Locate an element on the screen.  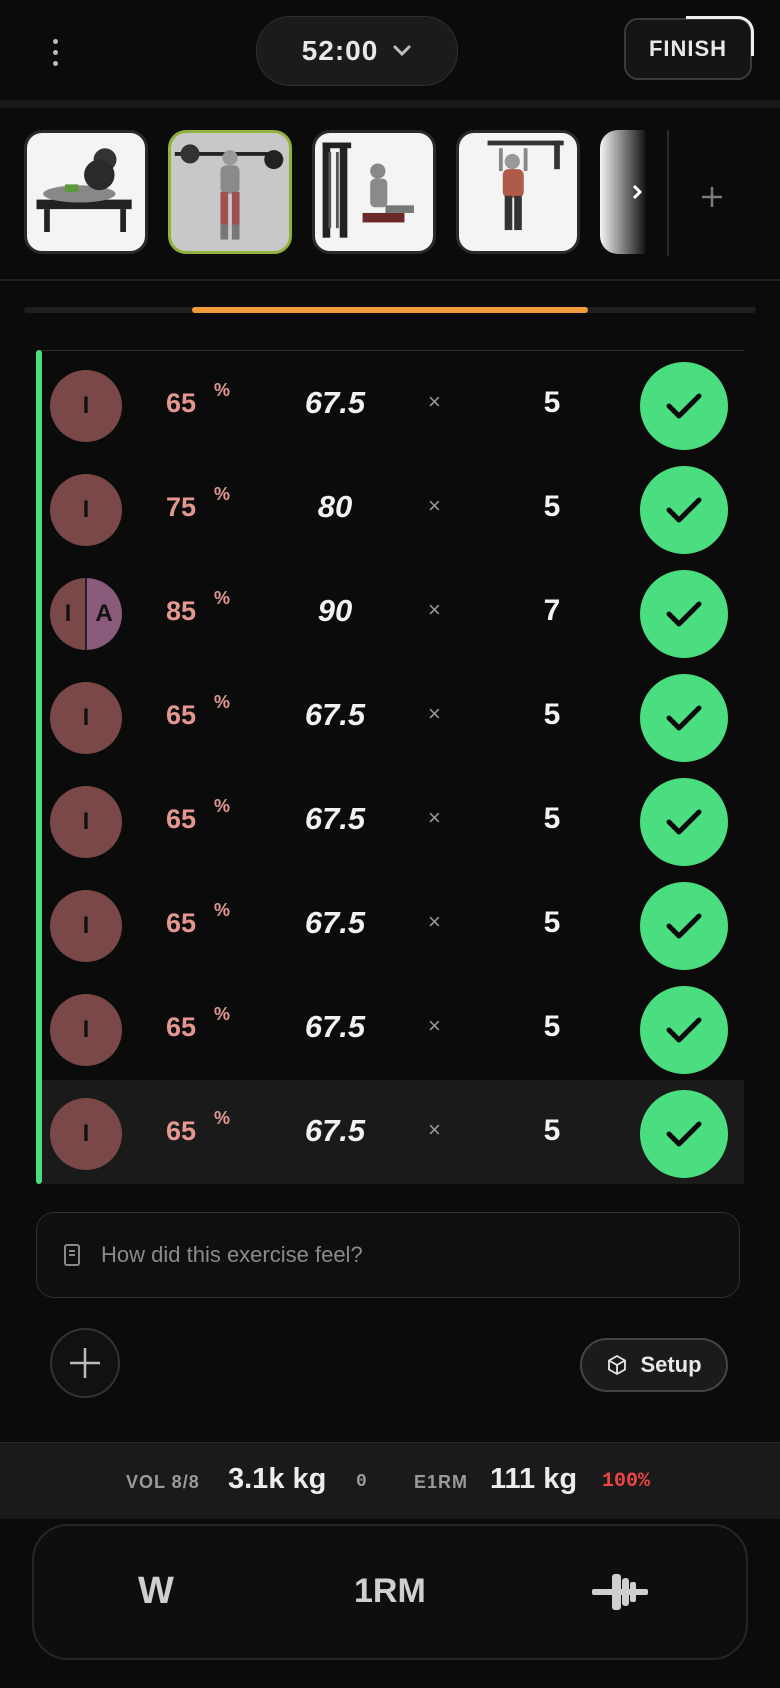
setup-label: Setup is located at coordinates (671, 1364).